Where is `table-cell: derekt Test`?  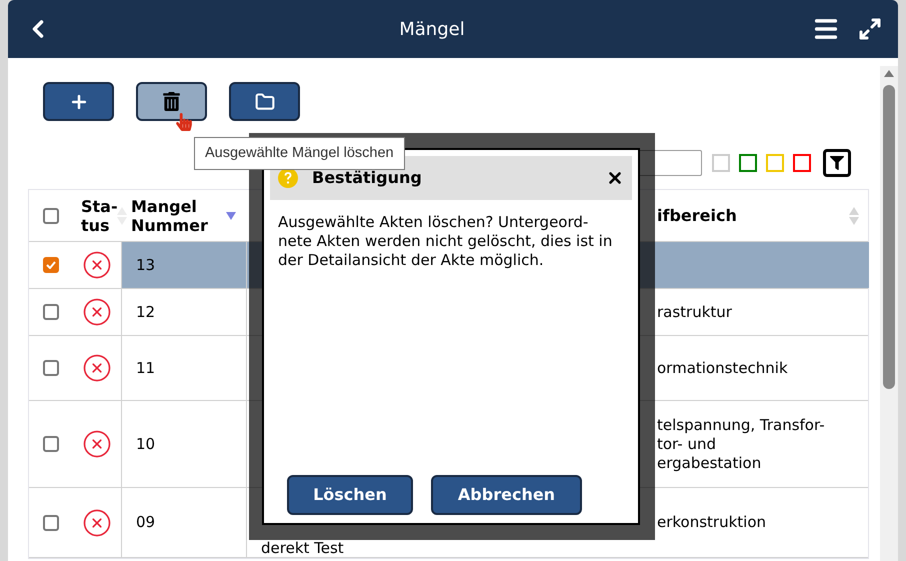 table-cell: derekt Test is located at coordinates (302, 548).